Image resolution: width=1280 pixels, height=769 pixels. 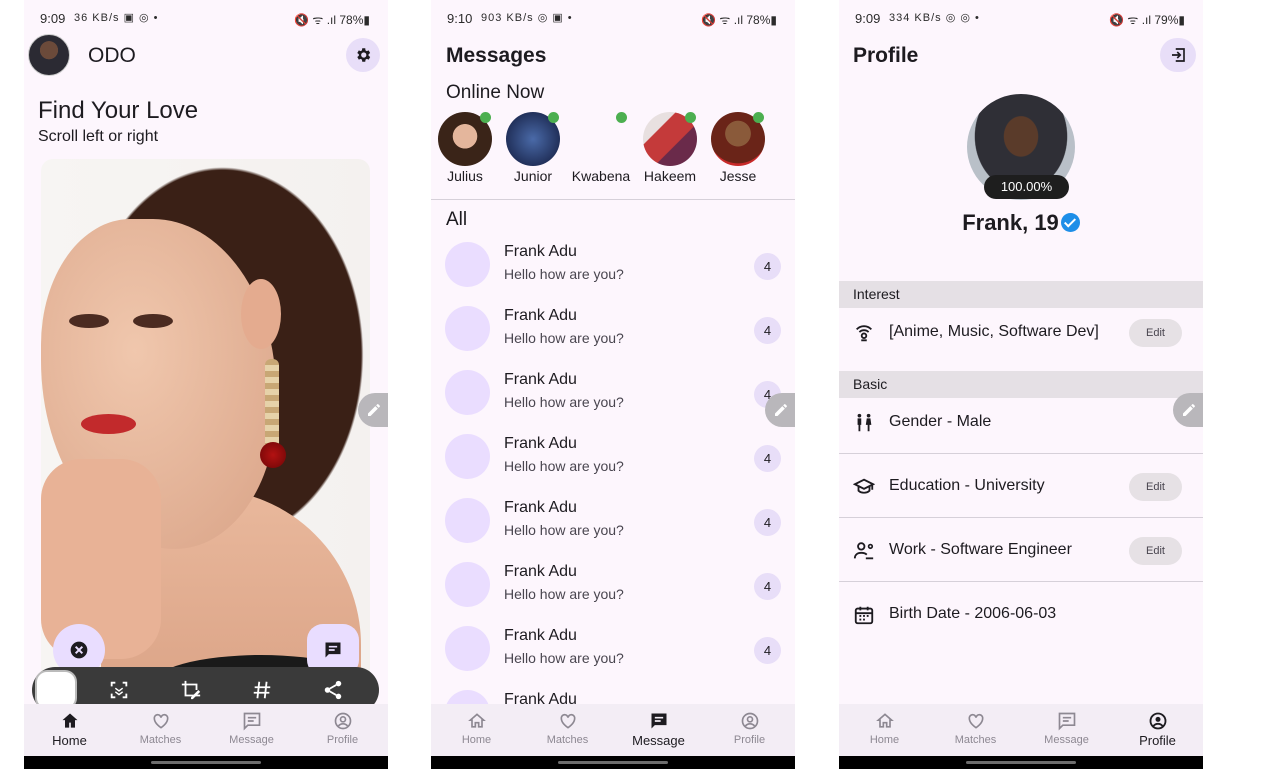 I want to click on scroll-capture-icon, so click(x=119, y=690).